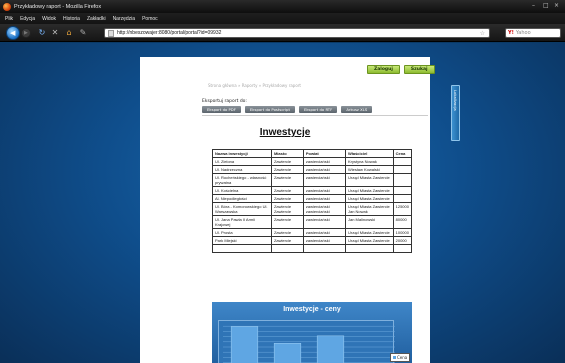 This screenshot has height=363, width=565. Describe the element at coordinates (455, 113) in the screenshot. I see `side-tab-location: Lokalizacja` at that location.